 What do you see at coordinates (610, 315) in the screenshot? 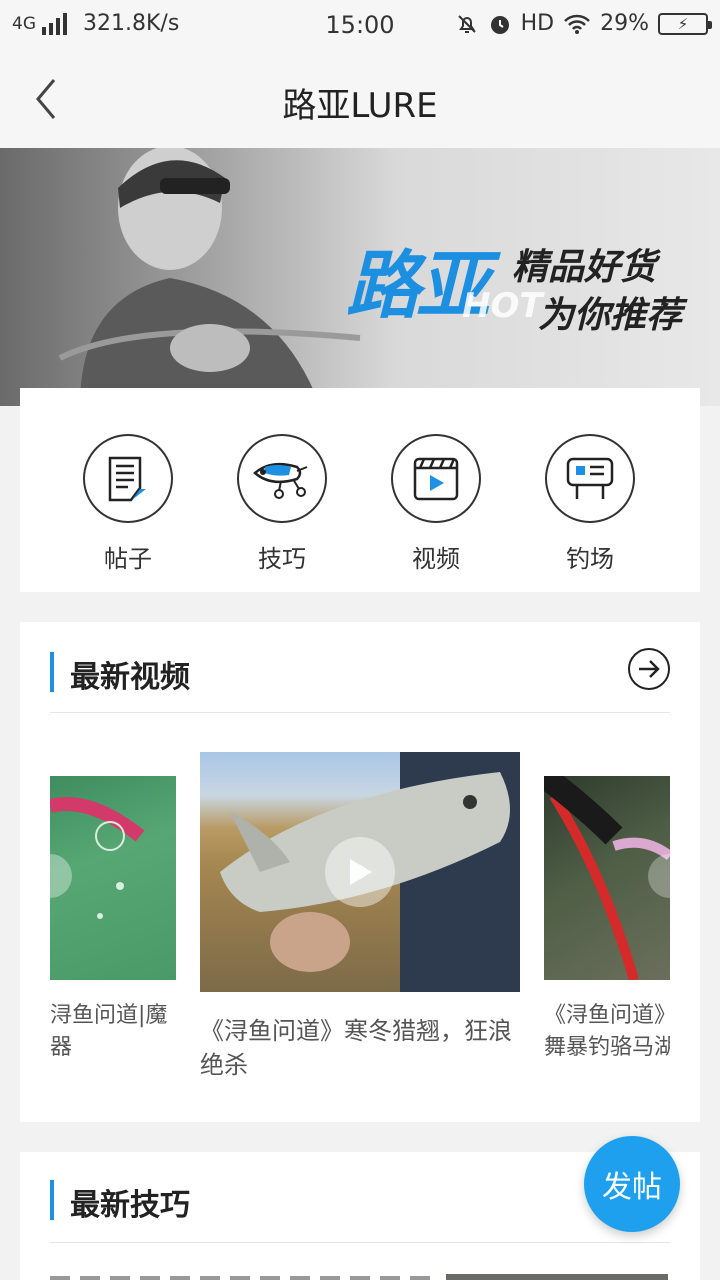
I see `banner-tagline-2: 为你推荐` at bounding box center [610, 315].